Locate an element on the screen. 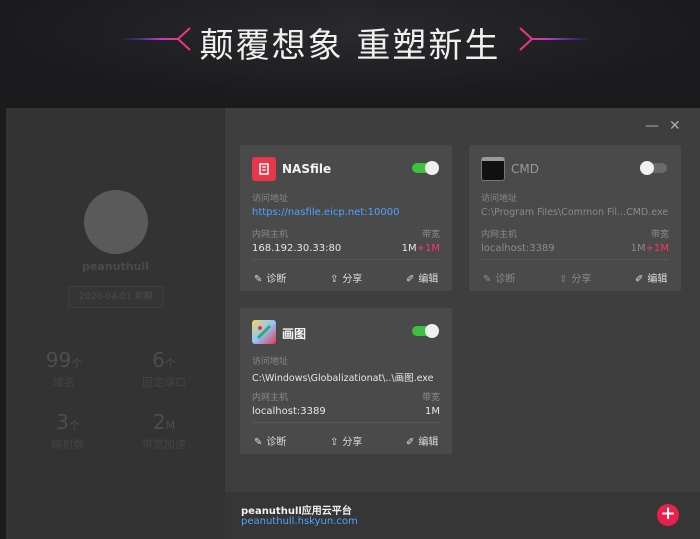  bandwidth-value: 1M is located at coordinates (432, 411).